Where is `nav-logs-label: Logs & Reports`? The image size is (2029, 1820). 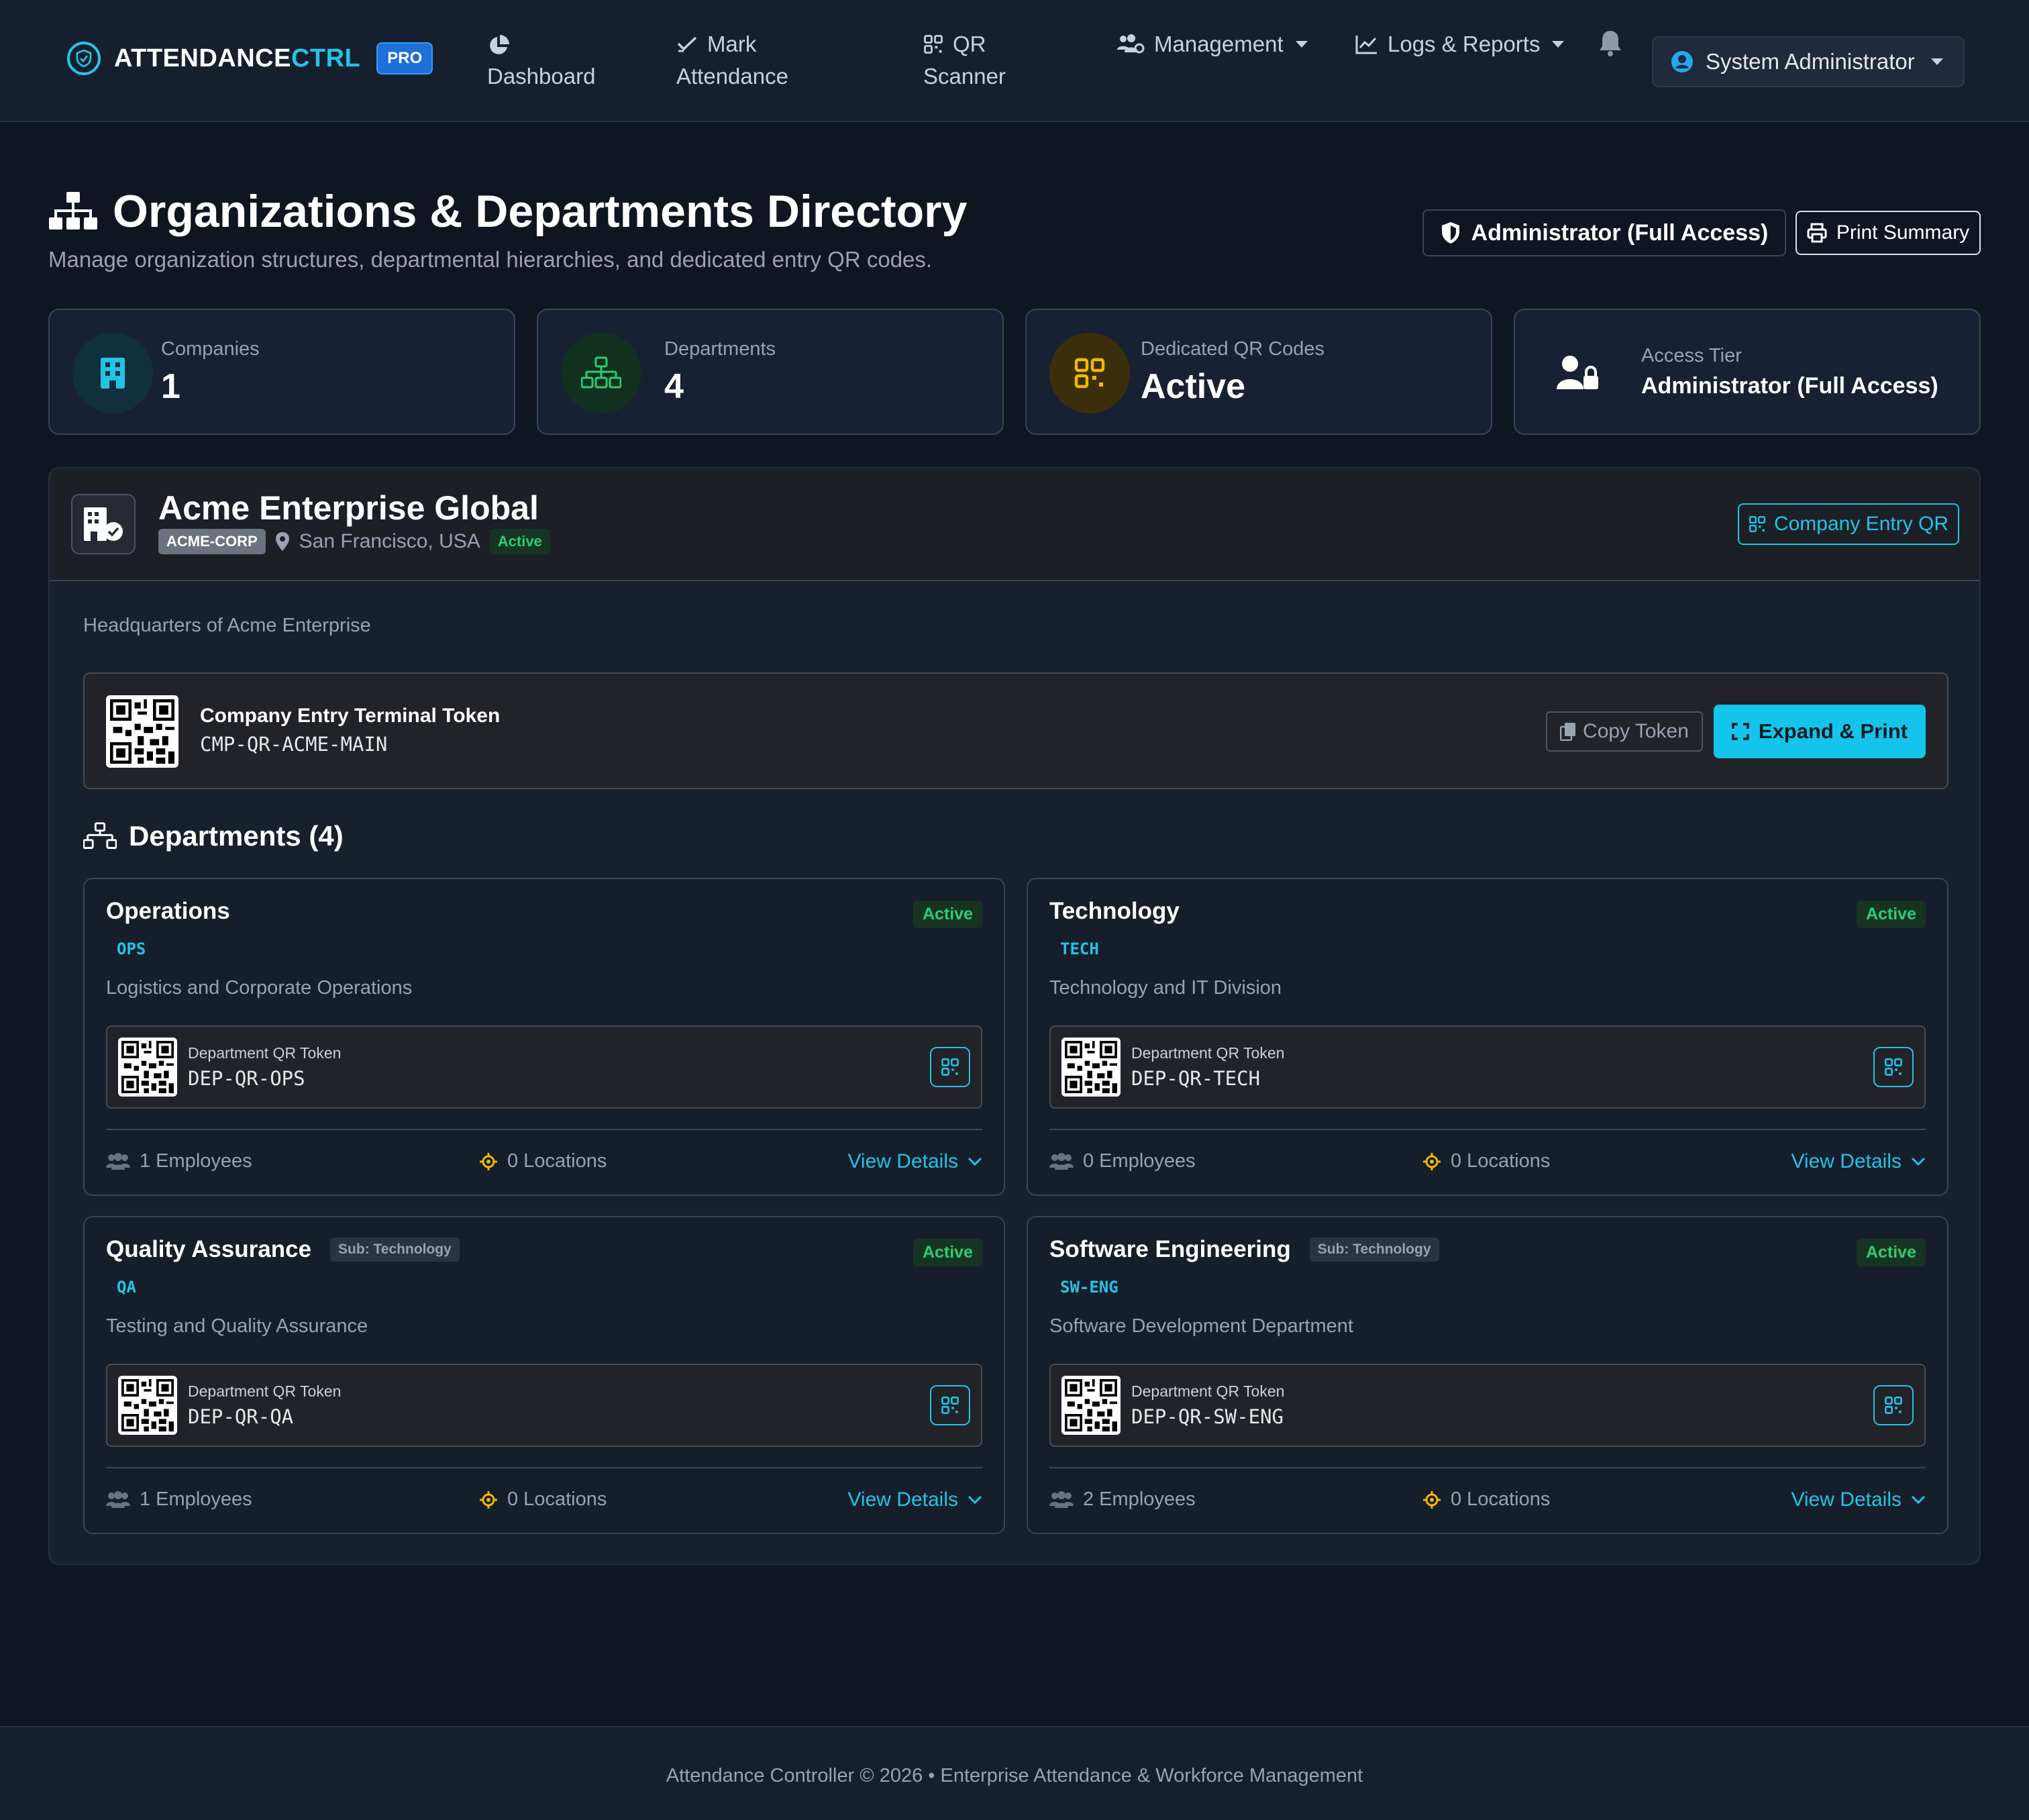
nav-logs-label: Logs & Reports is located at coordinates (1464, 44).